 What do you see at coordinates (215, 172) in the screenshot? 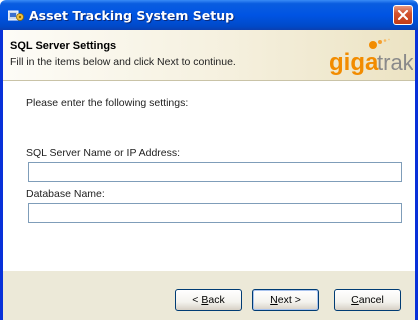
I see `server-name-input` at bounding box center [215, 172].